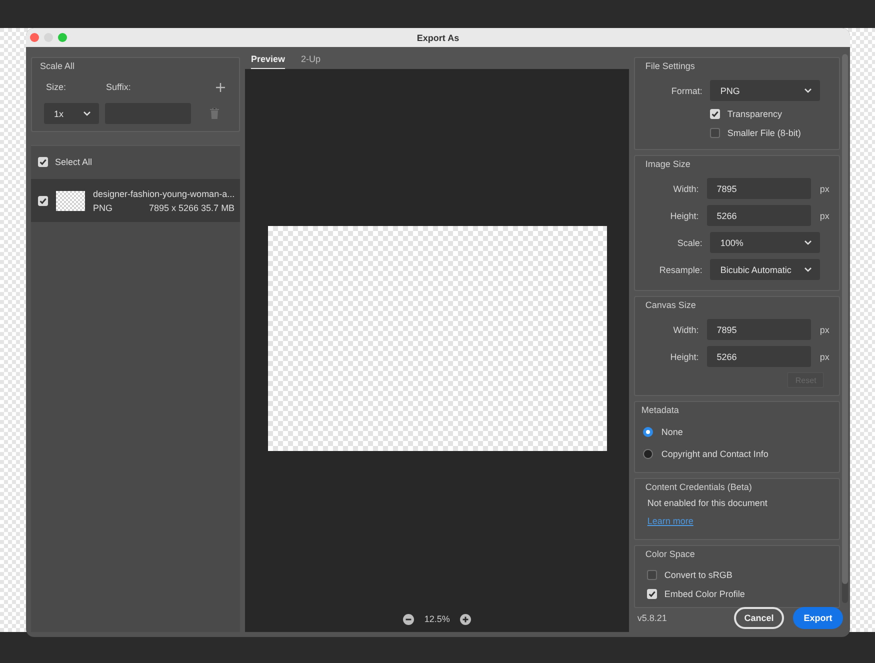 This screenshot has height=663, width=875. I want to click on cancel-button: Cancel, so click(759, 617).